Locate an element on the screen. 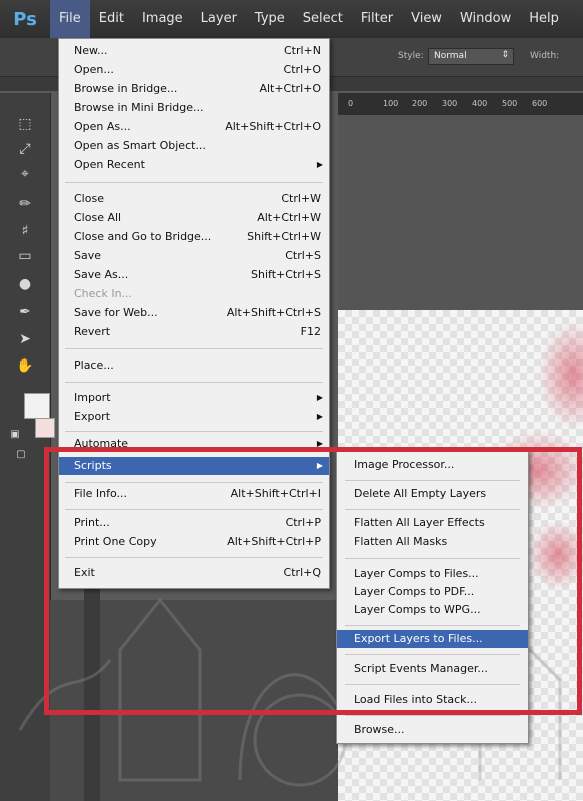 Image resolution: width=583 pixels, height=801 pixels. stamp-icon: ♯ is located at coordinates (25, 231).